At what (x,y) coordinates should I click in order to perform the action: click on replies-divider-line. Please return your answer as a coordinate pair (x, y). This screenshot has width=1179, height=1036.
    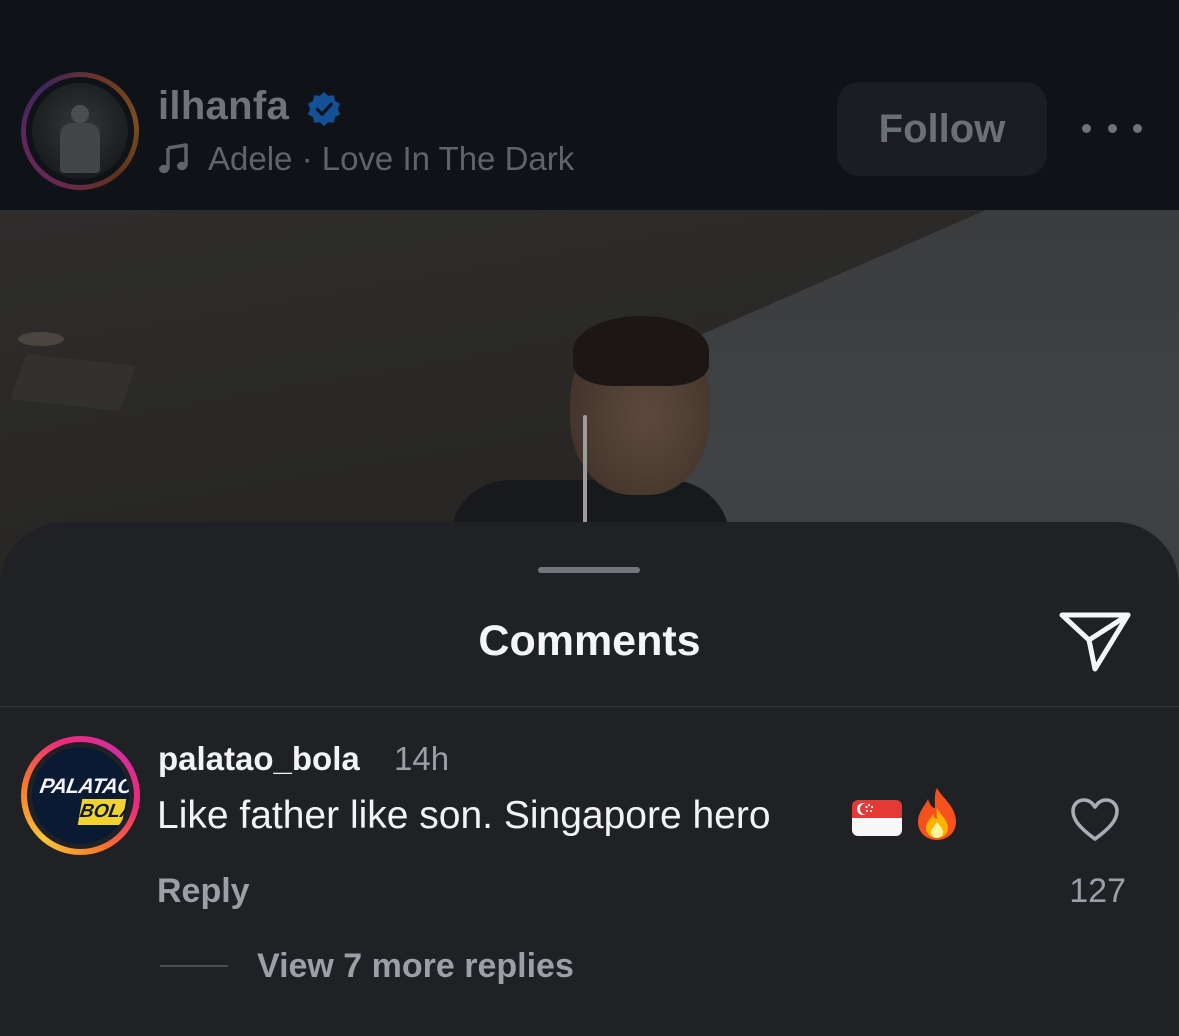
    Looking at the image, I should click on (194, 966).